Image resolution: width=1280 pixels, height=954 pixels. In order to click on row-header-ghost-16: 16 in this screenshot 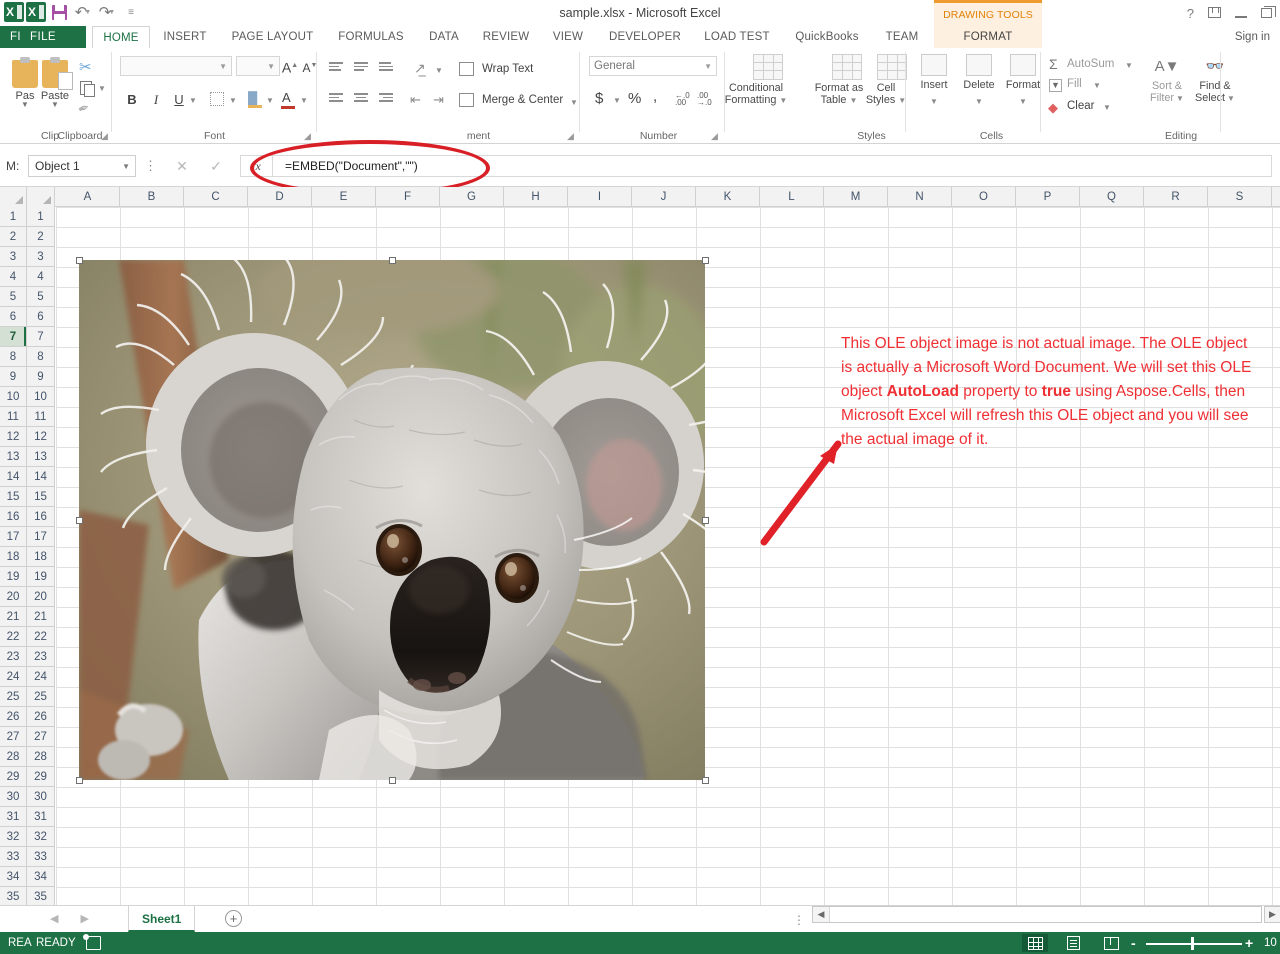, I will do `click(13, 517)`.